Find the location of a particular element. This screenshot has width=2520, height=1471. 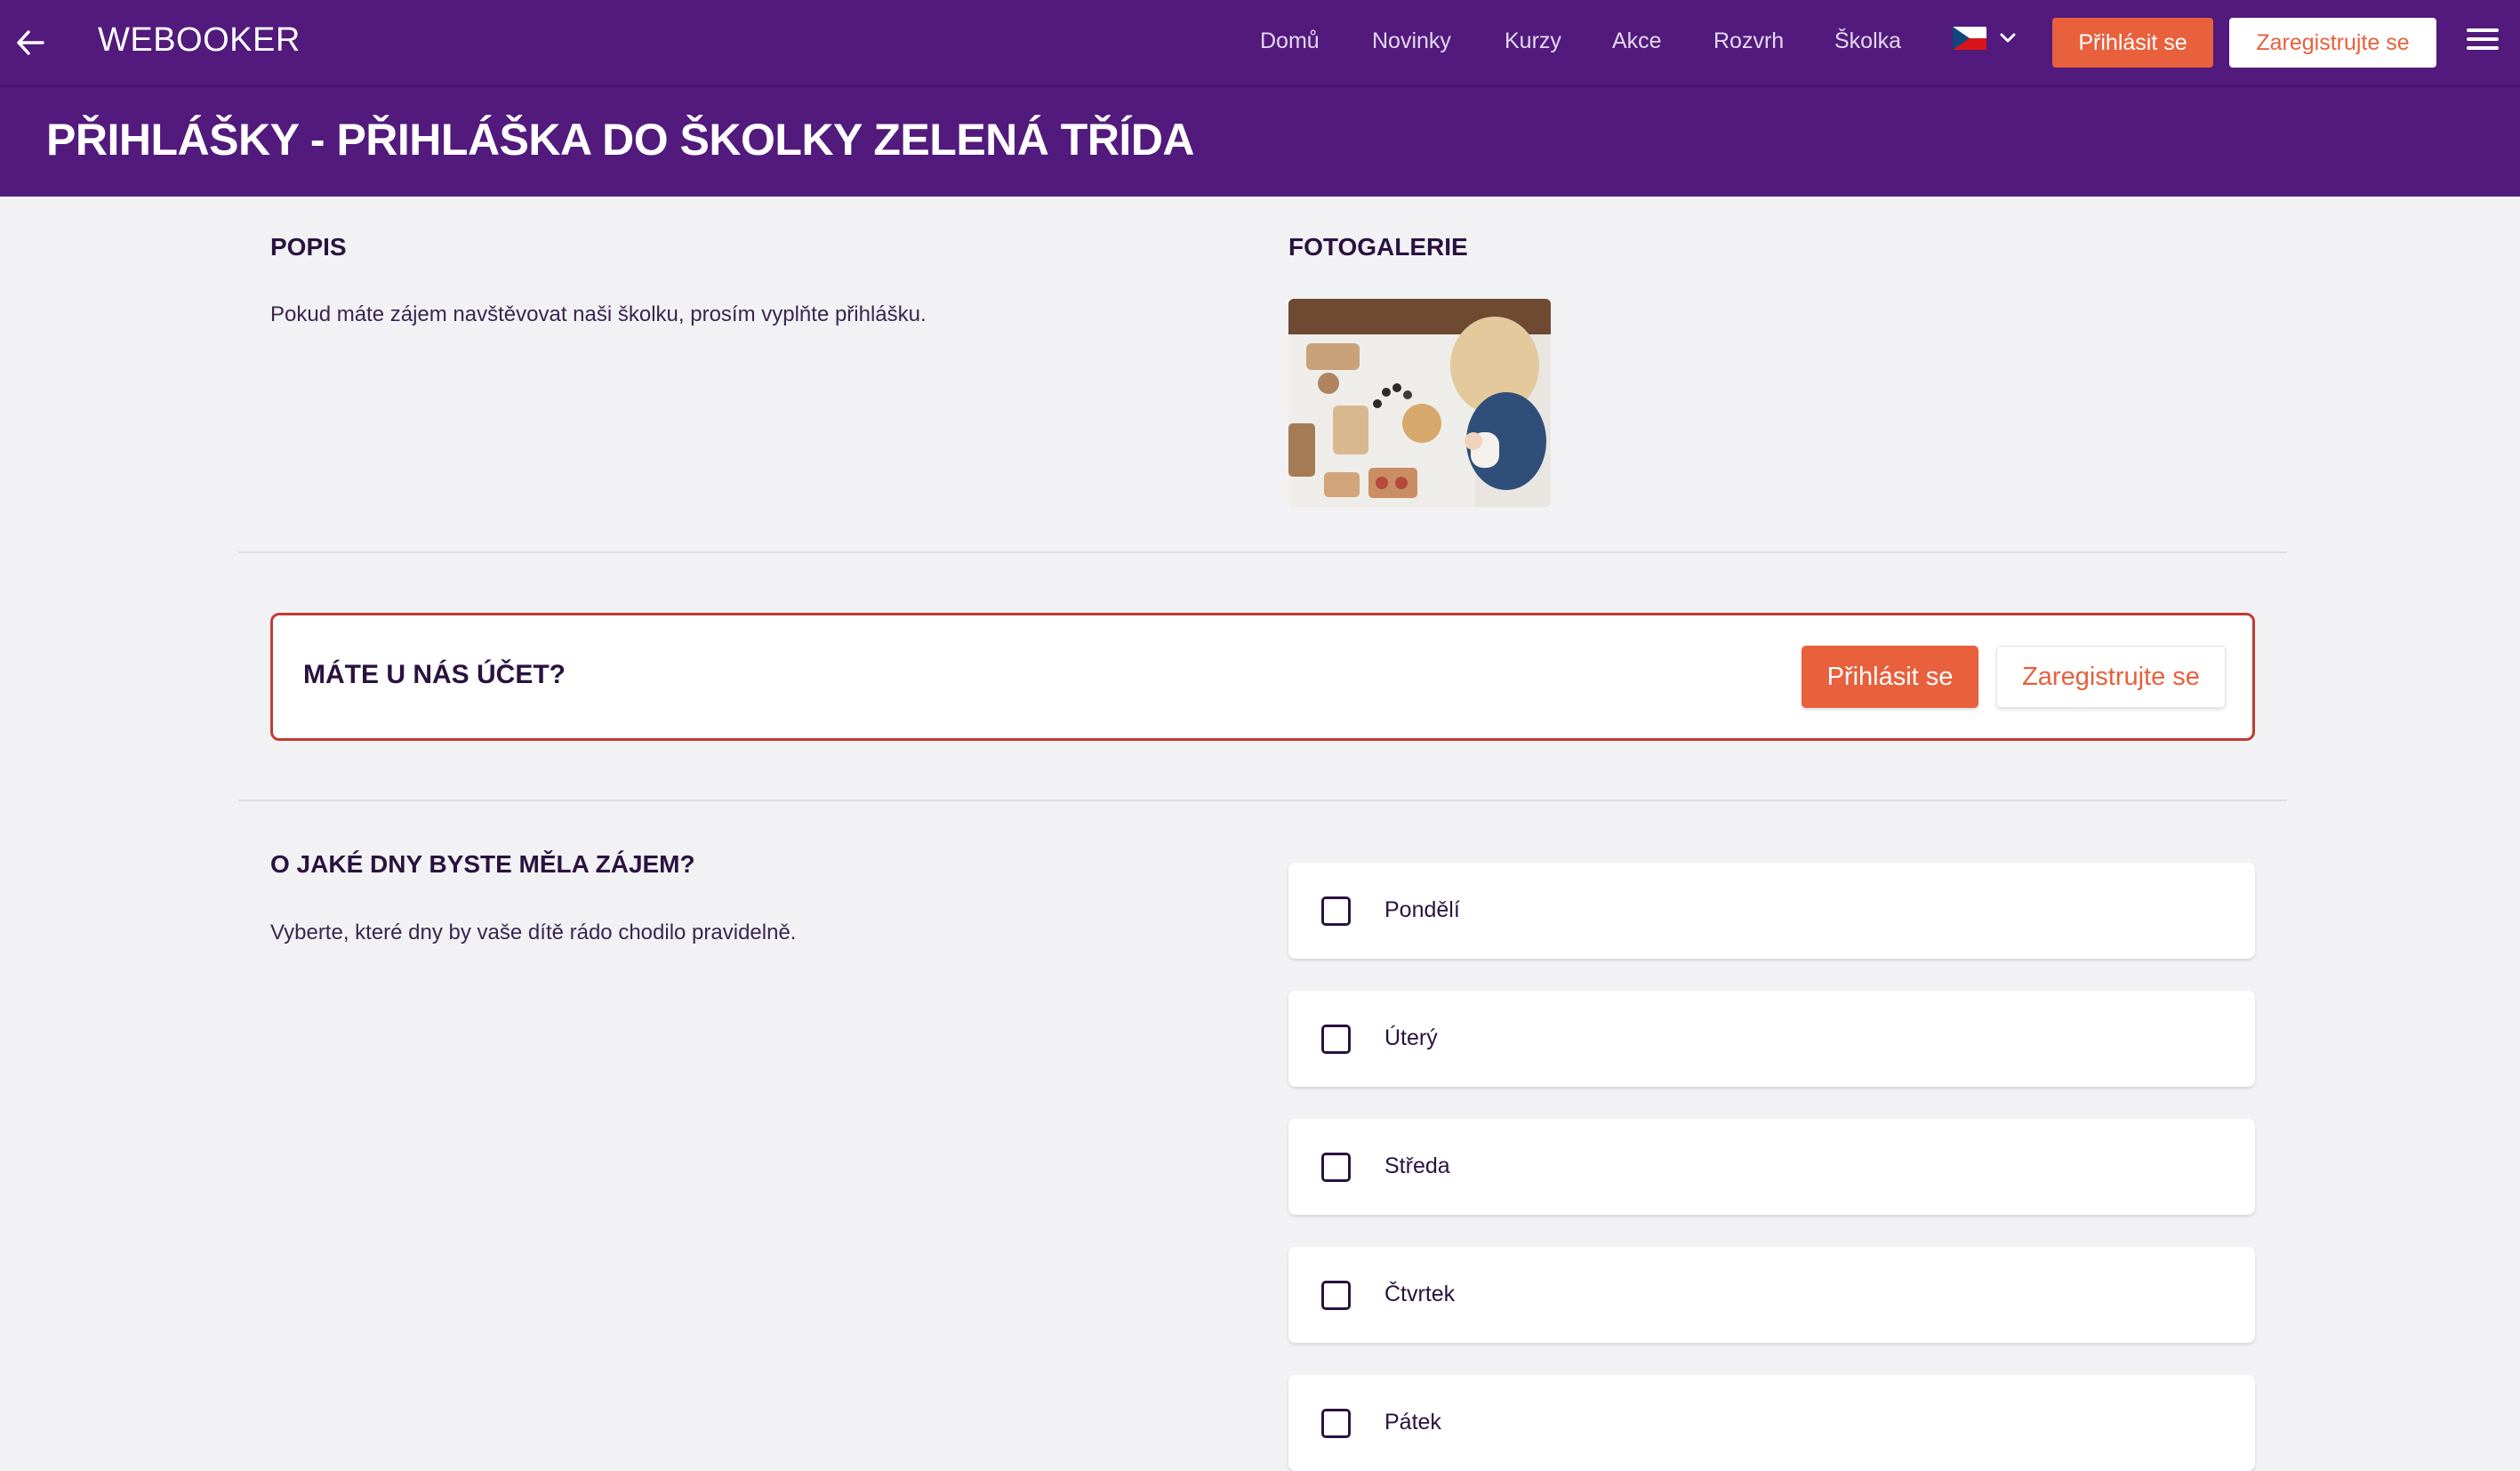

language-selector is located at coordinates (1985, 38).